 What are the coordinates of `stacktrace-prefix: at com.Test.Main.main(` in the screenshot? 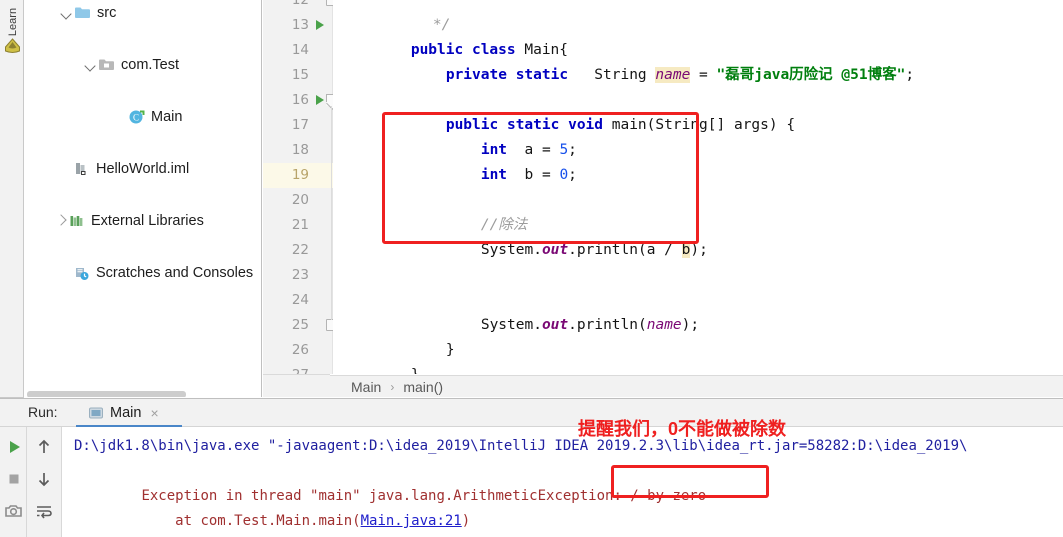 It's located at (251, 521).